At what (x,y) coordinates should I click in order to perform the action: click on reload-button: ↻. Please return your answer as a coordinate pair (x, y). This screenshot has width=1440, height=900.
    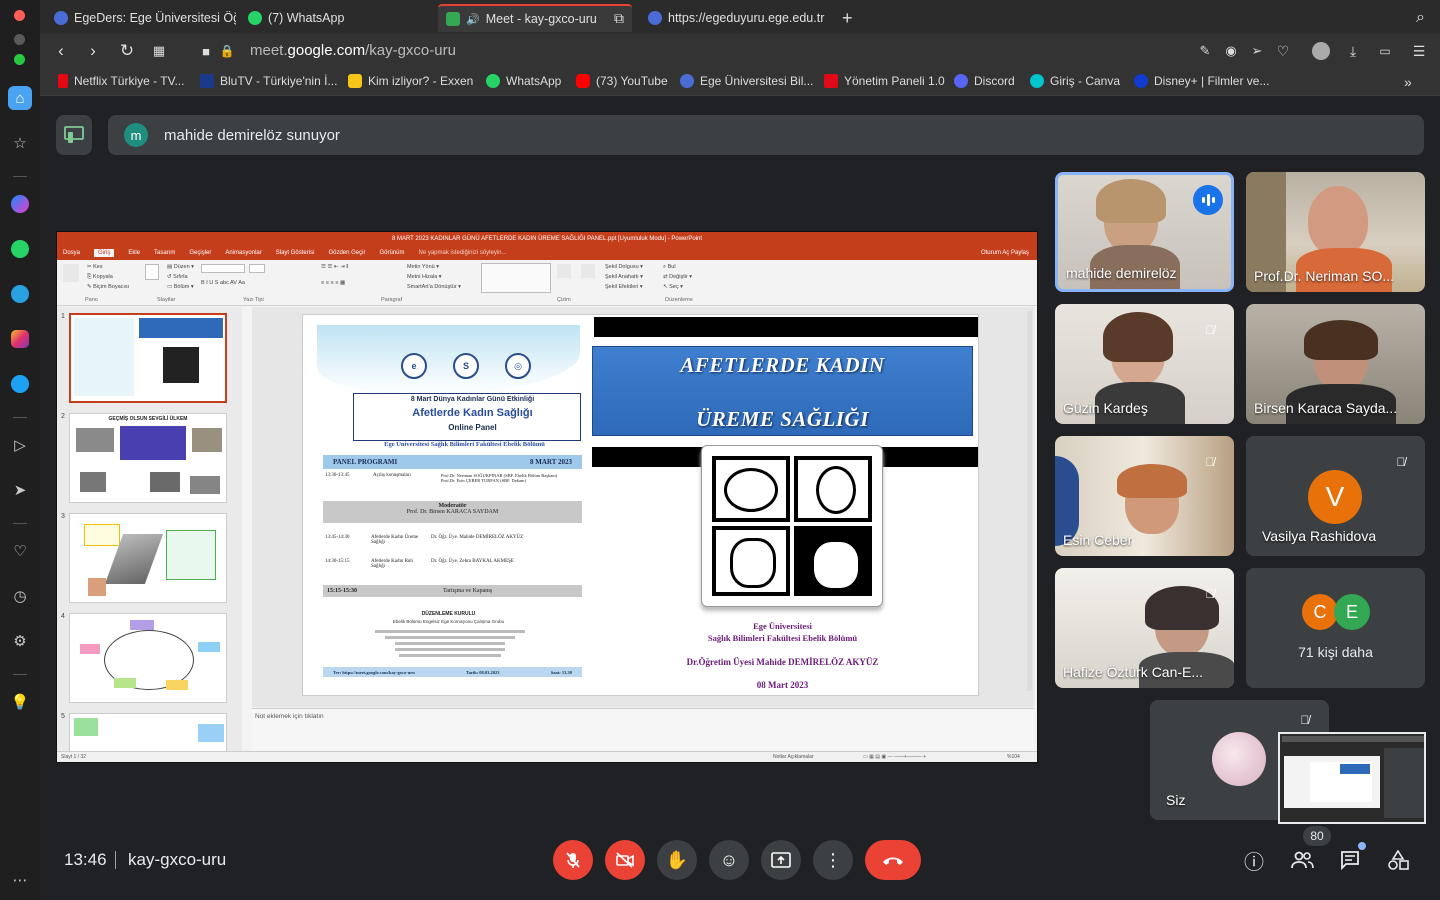
    Looking at the image, I should click on (127, 51).